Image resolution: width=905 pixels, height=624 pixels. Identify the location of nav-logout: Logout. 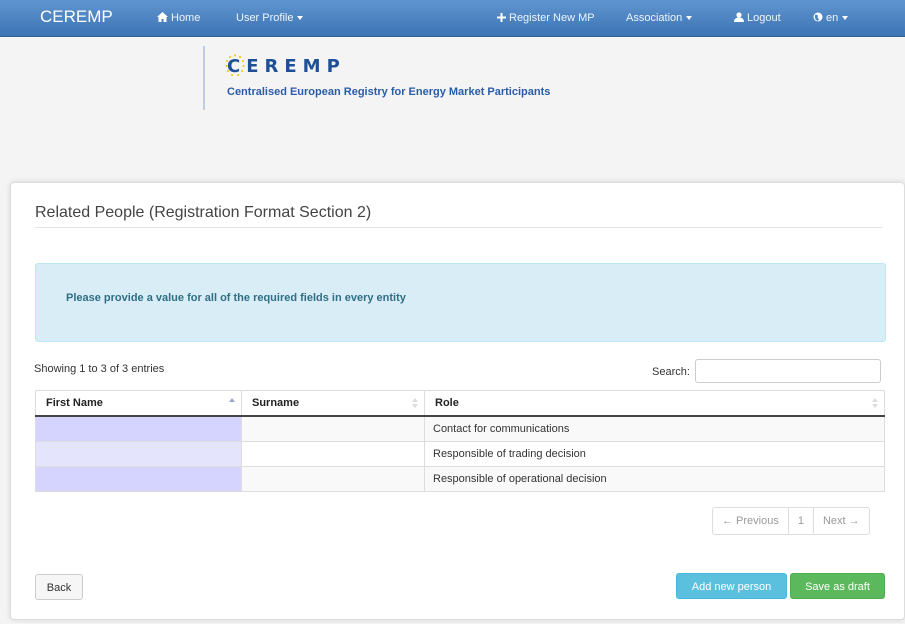
(757, 18).